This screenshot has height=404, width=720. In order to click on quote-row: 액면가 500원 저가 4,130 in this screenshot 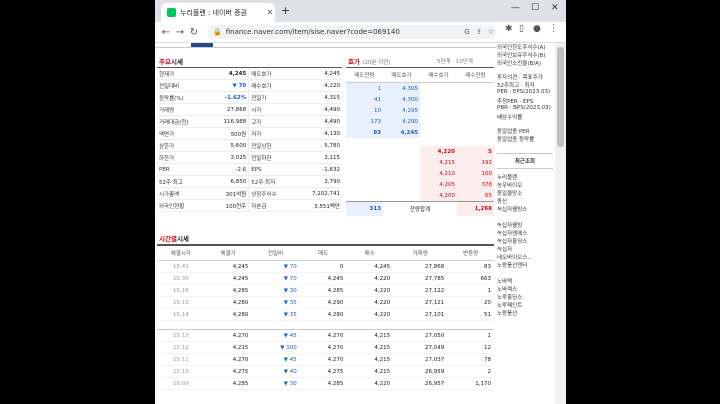, I will do `click(249, 133)`.